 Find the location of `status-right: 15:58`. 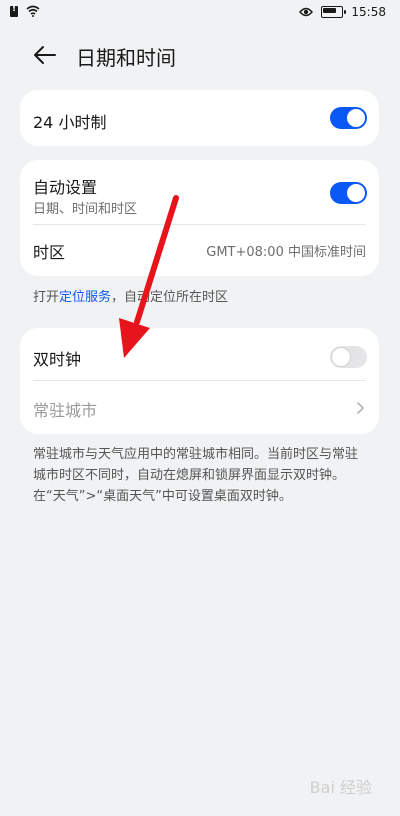

status-right: 15:58 is located at coordinates (342, 12).